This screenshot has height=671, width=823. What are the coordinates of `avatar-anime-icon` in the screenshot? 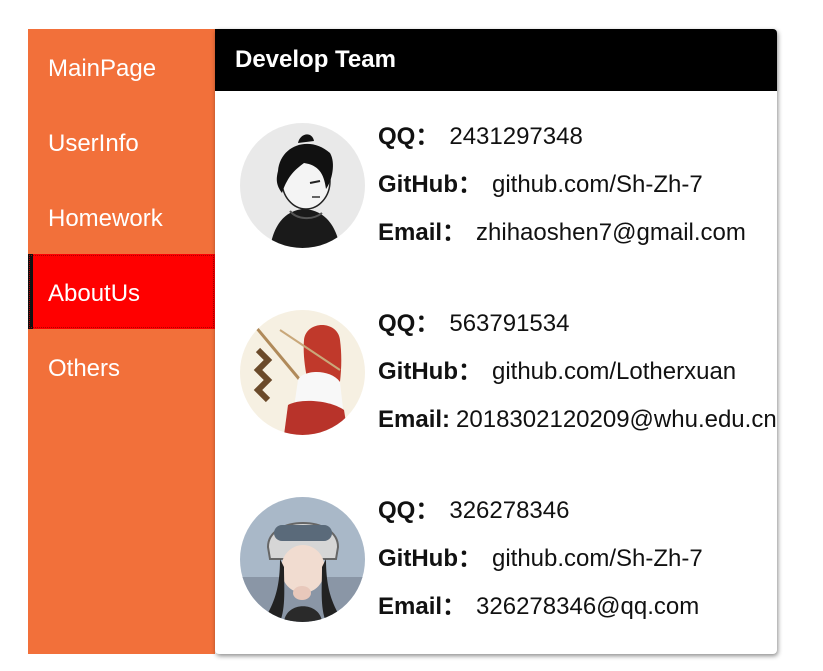 It's located at (302, 372).